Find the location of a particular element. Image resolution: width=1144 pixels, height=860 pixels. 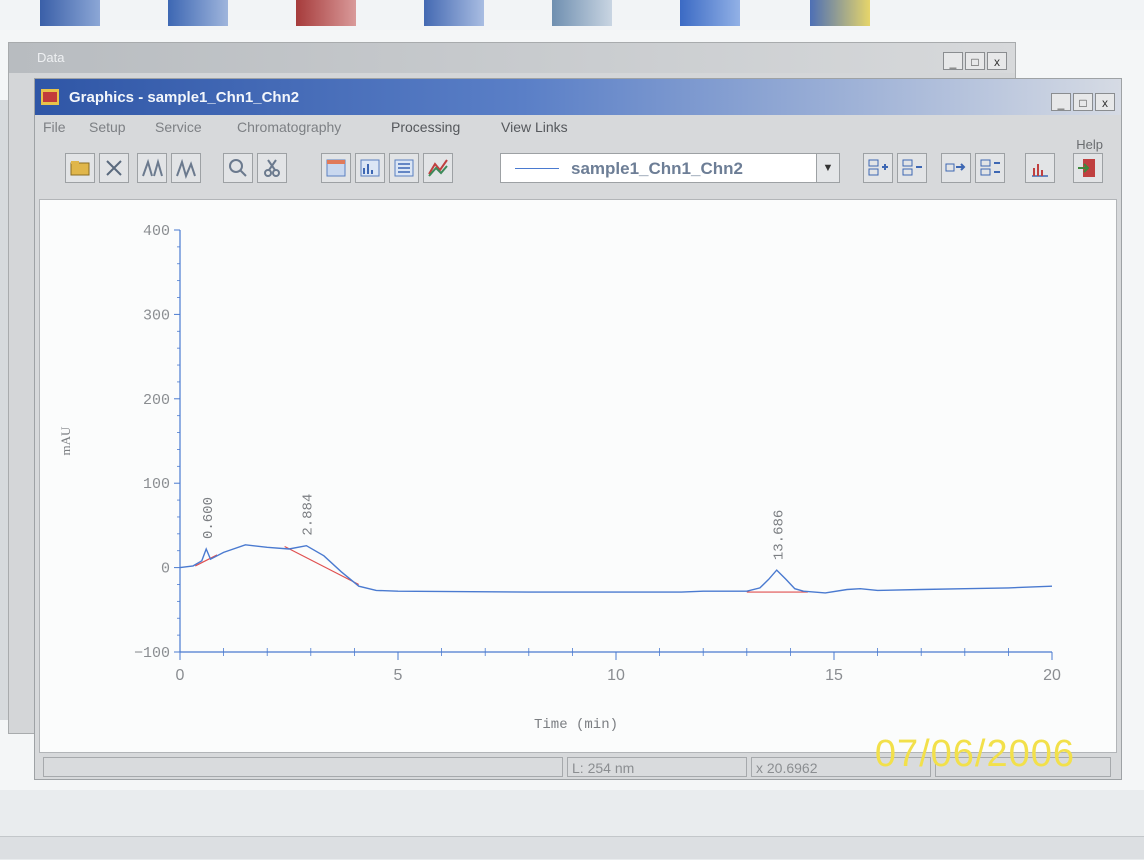

minimize-button: _ is located at coordinates (1061, 102).